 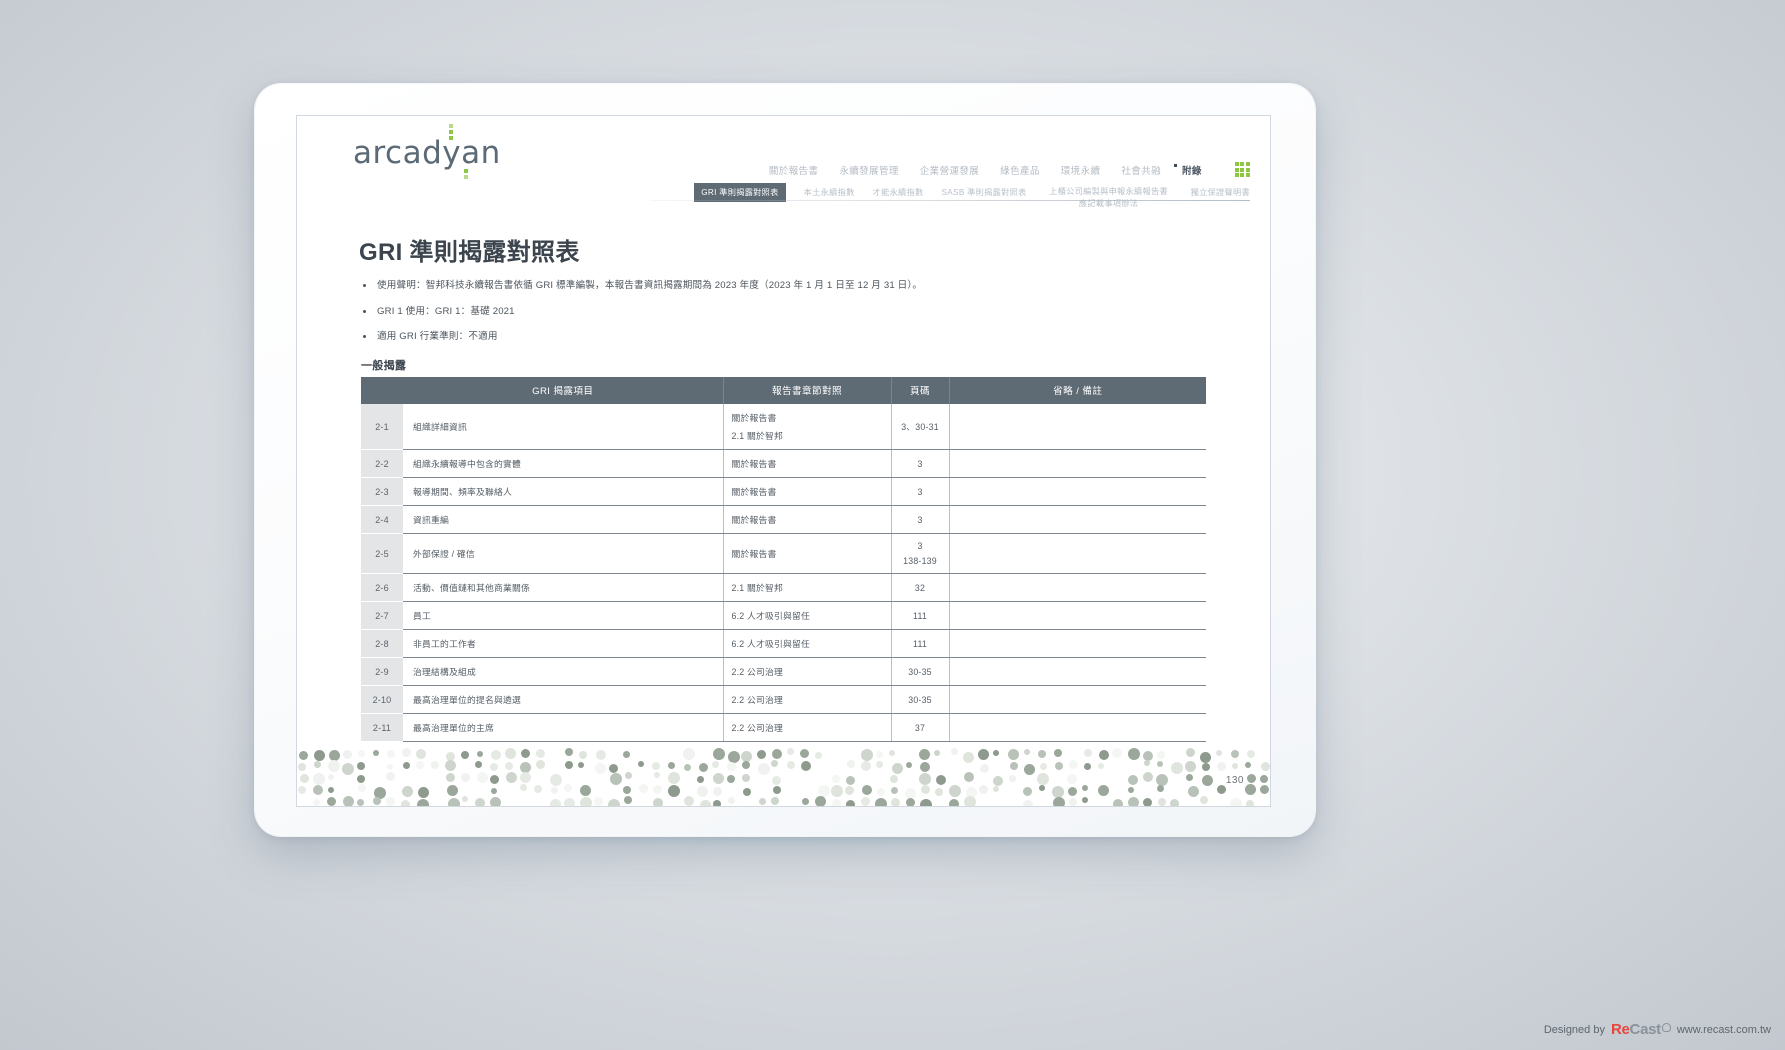 What do you see at coordinates (898, 190) in the screenshot?
I see `subnav-item-2: 才能永續指數` at bounding box center [898, 190].